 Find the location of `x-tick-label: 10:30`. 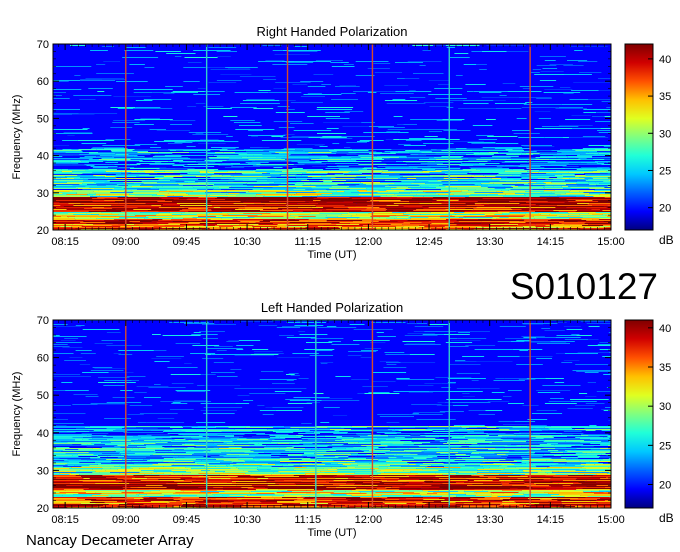

x-tick-label: 10:30 is located at coordinates (247, 242).